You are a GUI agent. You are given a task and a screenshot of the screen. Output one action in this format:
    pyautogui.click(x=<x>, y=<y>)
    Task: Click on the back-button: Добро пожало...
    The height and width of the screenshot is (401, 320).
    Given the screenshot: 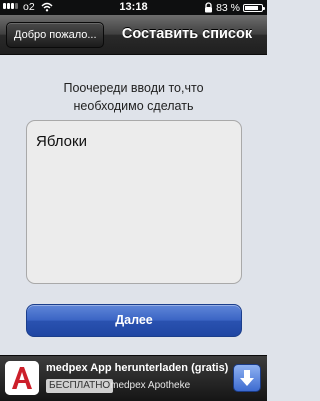 What is the action you would take?
    pyautogui.click(x=55, y=35)
    